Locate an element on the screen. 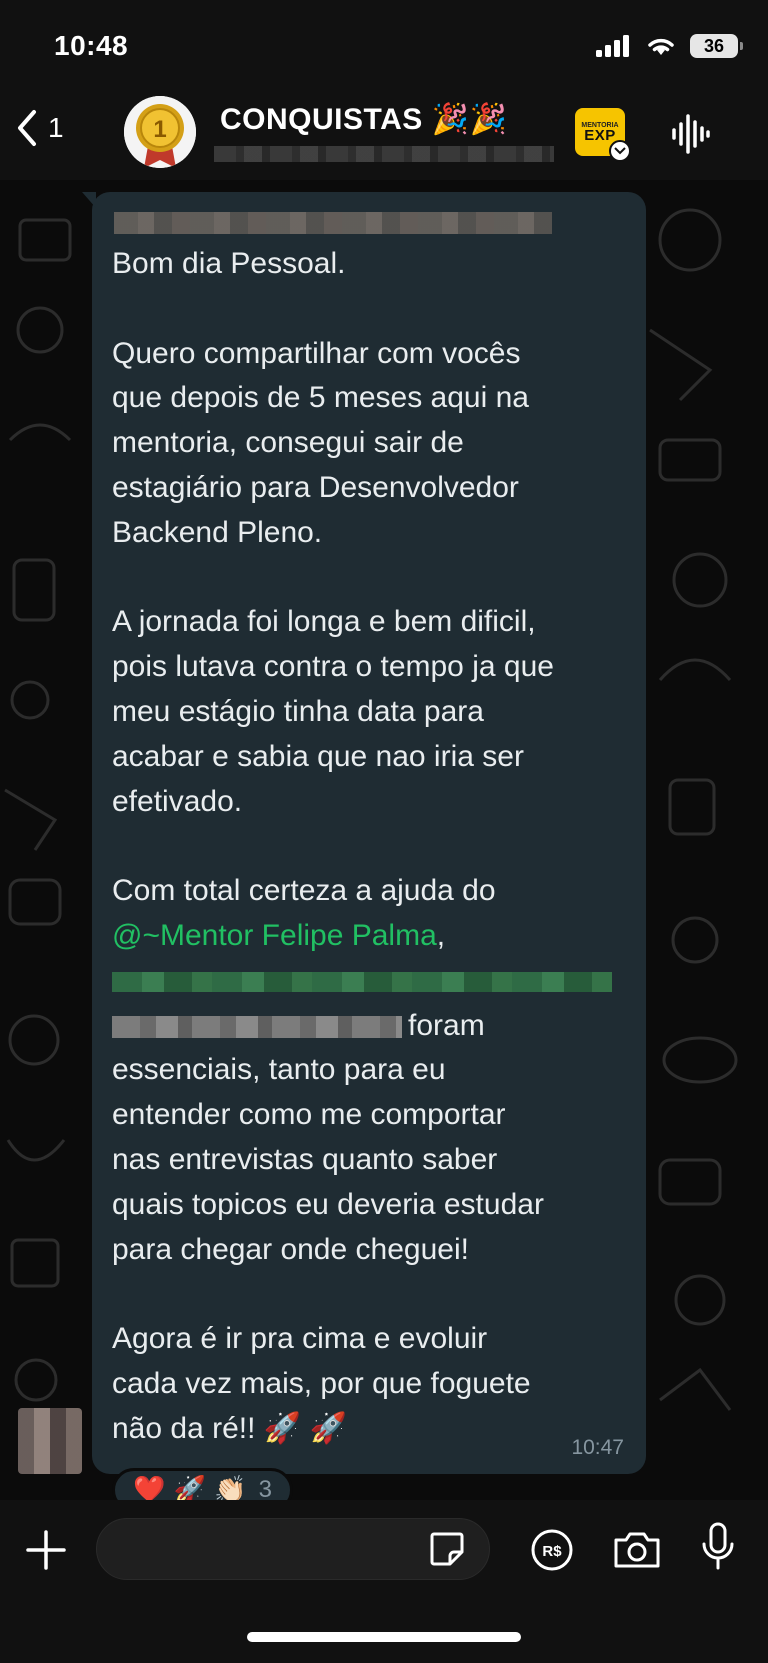 The height and width of the screenshot is (1663, 768). mention-suffix: , is located at coordinates (441, 935).